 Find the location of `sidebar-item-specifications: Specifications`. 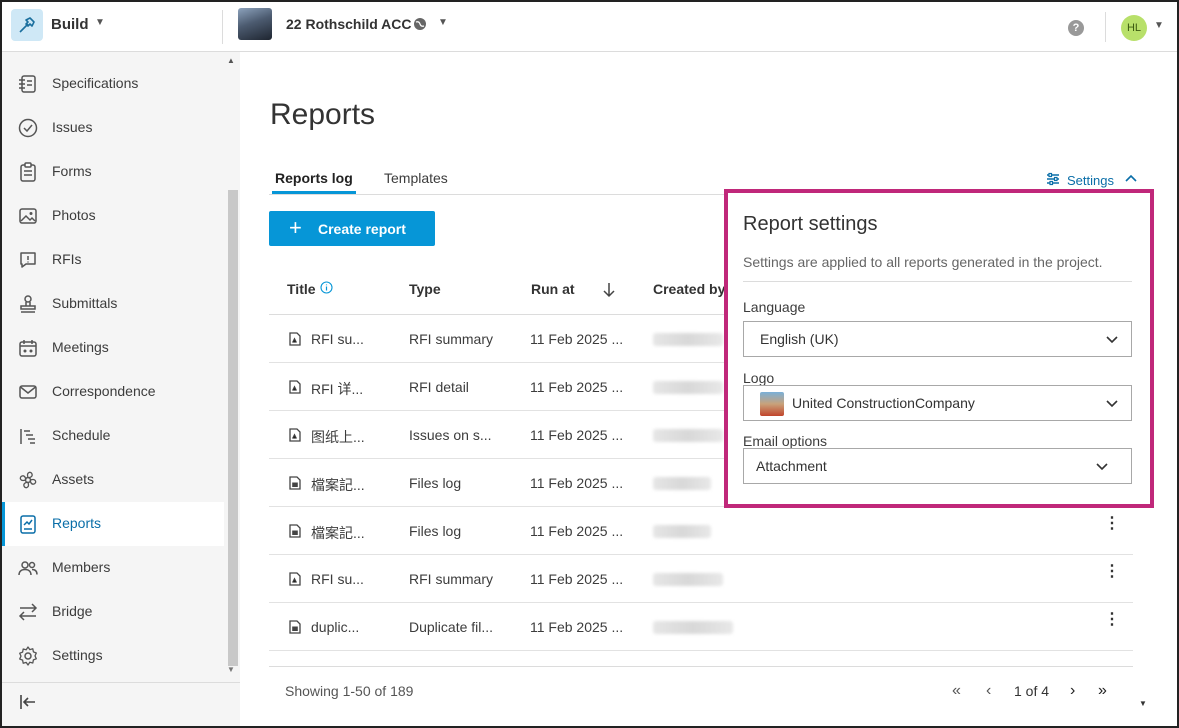

sidebar-item-specifications: Specifications is located at coordinates (113, 84).